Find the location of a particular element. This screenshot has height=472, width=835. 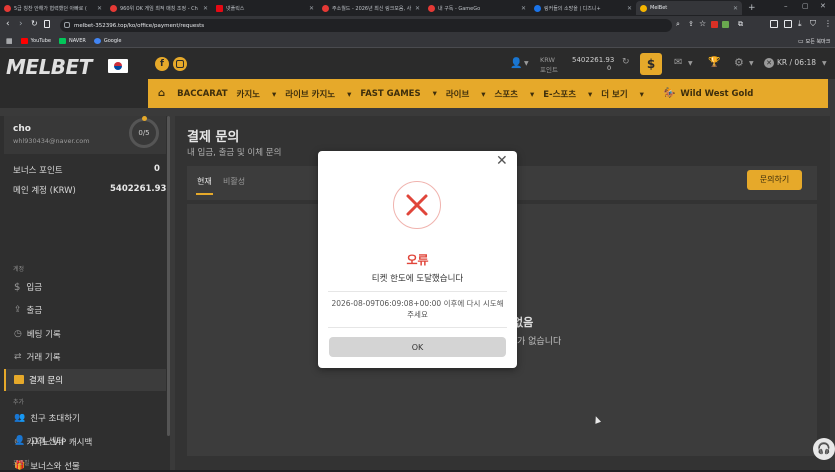

gear-icon: ⚙ is located at coordinates (739, 62).